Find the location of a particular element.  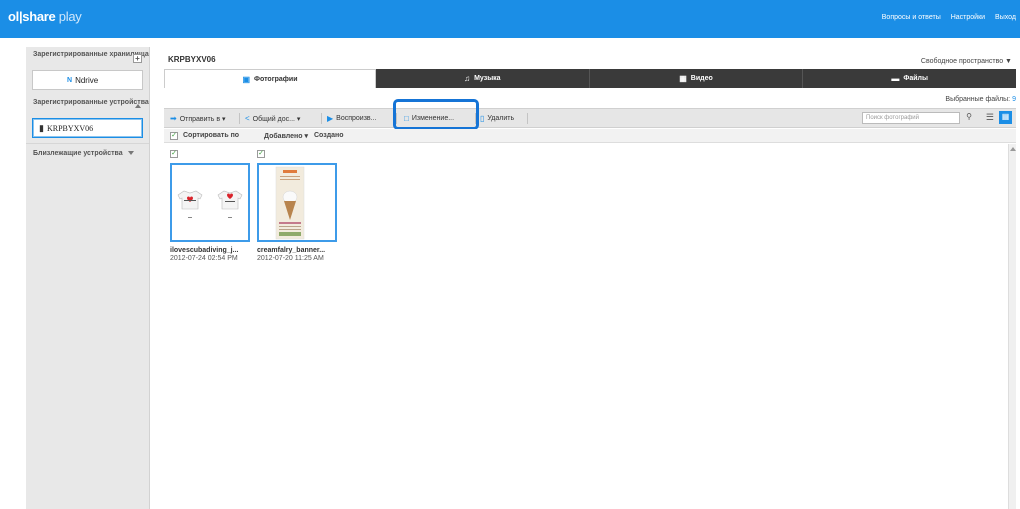

delete-button: ▯ Удалить is located at coordinates (497, 118).